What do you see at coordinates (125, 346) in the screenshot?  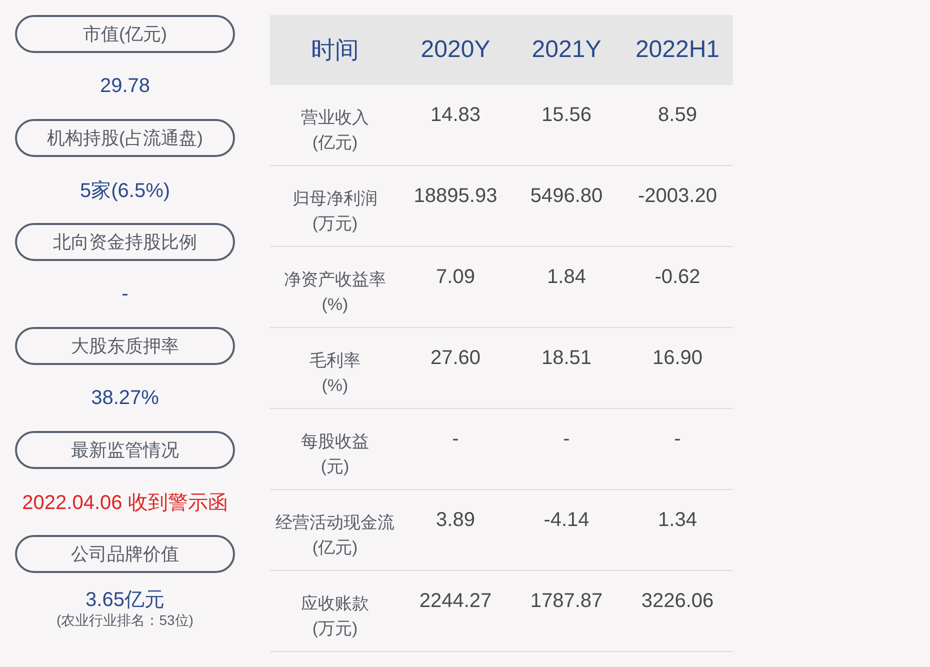 I see `metric-label: 大股东质押率` at bounding box center [125, 346].